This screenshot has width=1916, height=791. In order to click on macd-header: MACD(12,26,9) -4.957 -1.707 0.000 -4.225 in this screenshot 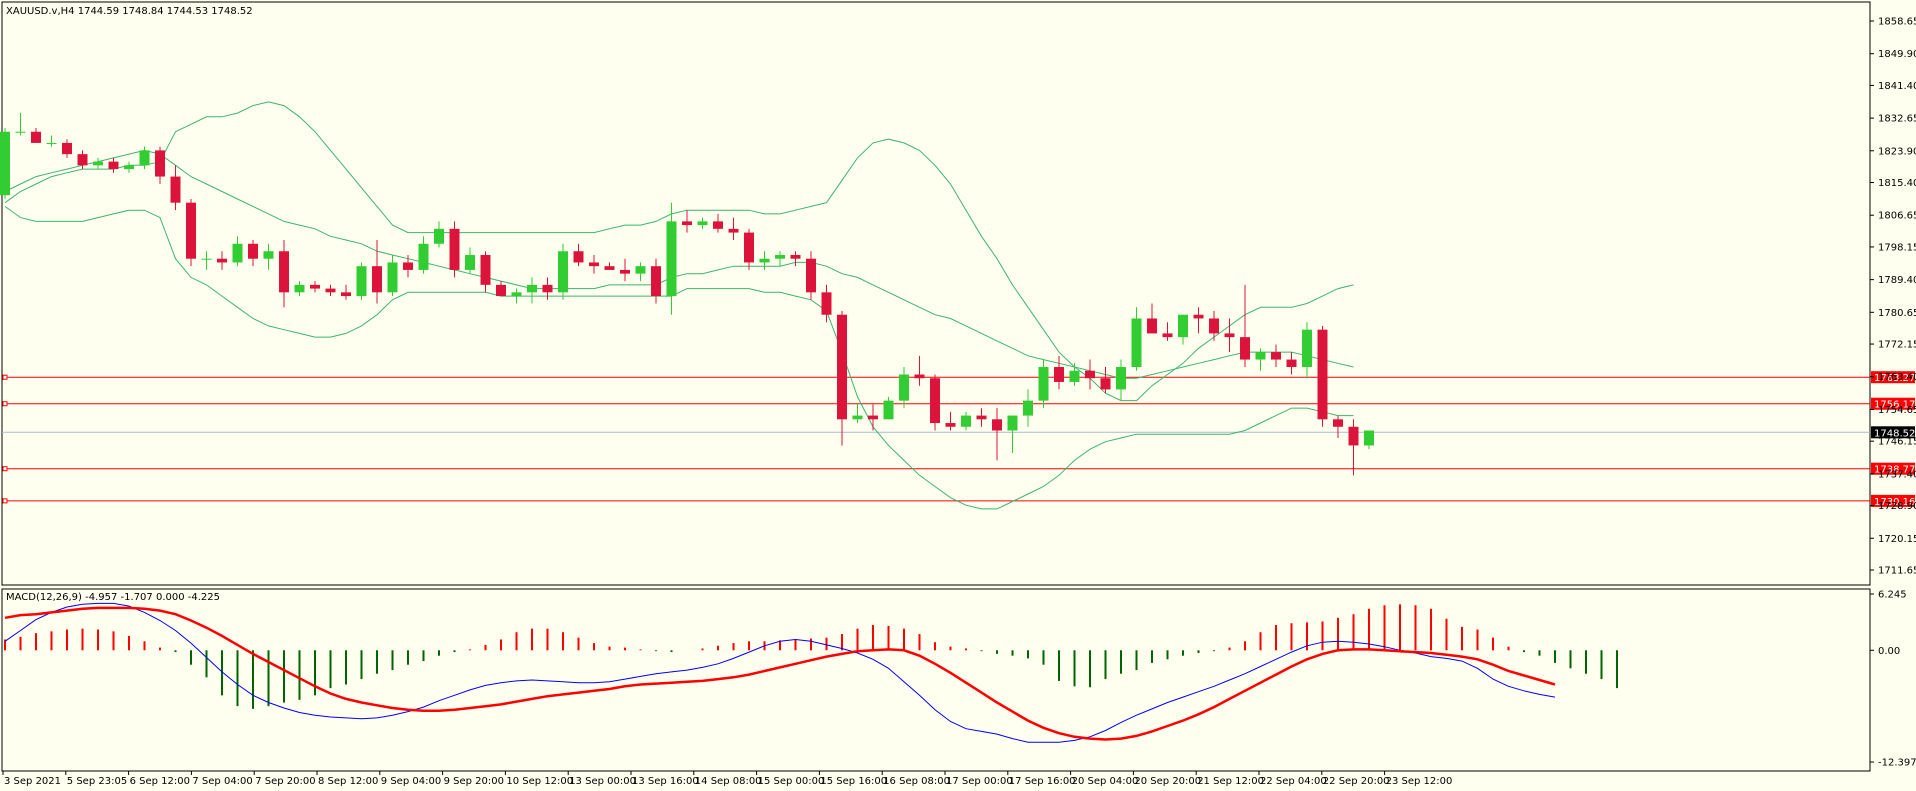, I will do `click(113, 597)`.